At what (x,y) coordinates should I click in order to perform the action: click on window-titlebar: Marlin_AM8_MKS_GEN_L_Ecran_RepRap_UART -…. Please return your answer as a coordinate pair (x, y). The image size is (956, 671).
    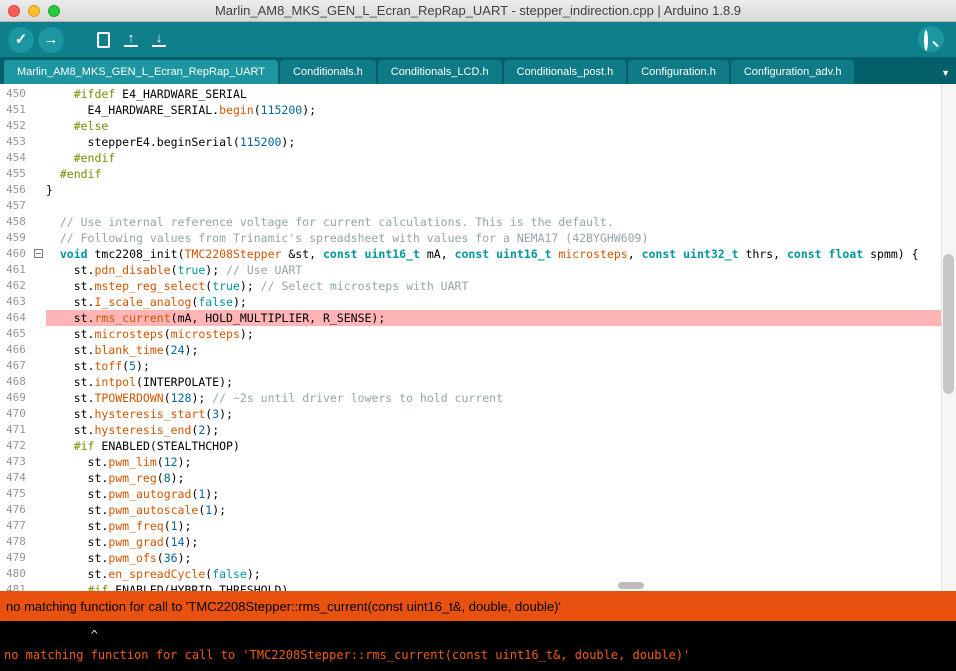
    Looking at the image, I should click on (478, 11).